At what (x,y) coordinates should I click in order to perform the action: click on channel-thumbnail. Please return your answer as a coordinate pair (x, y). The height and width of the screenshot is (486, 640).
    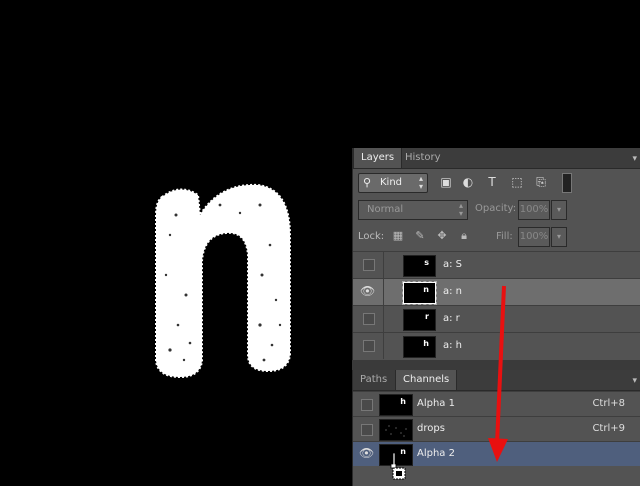
    Looking at the image, I should click on (396, 430).